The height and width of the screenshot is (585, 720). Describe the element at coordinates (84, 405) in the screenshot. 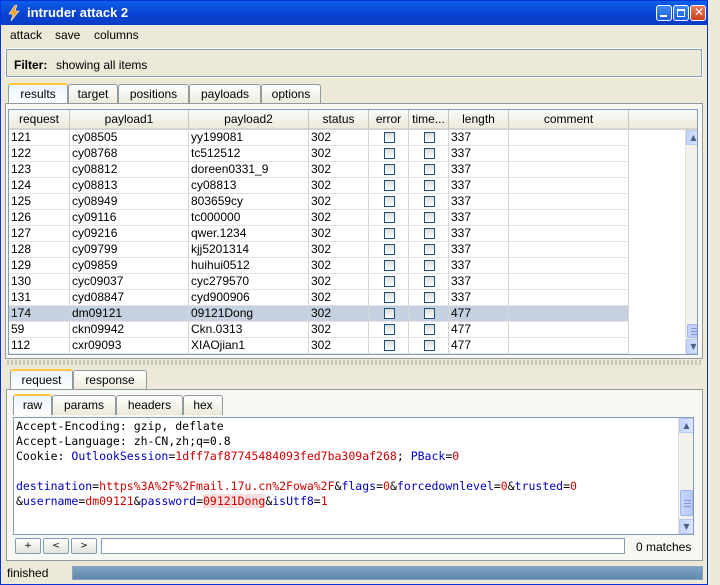

I see `tab-params: params` at that location.